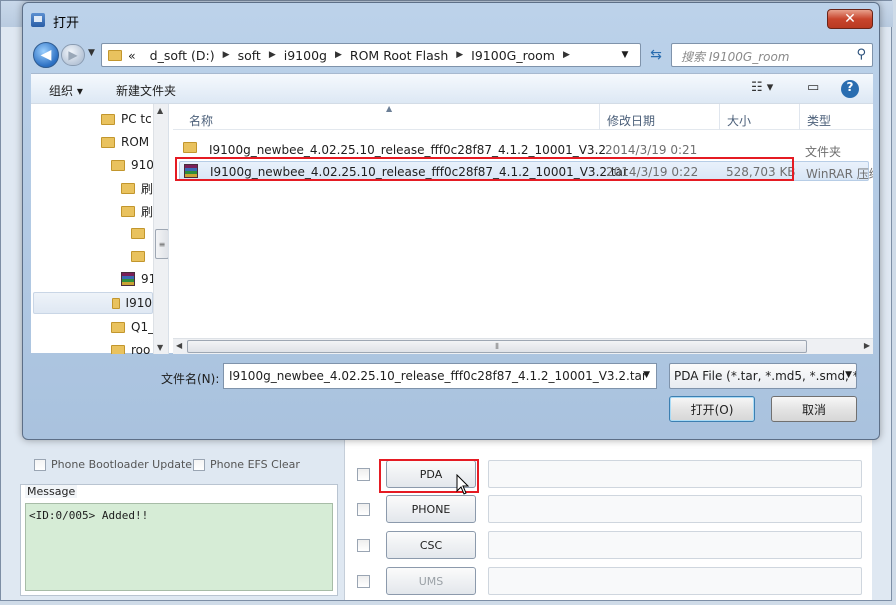 The image size is (896, 605). I want to click on scroll-thumb: ⦀, so click(497, 346).